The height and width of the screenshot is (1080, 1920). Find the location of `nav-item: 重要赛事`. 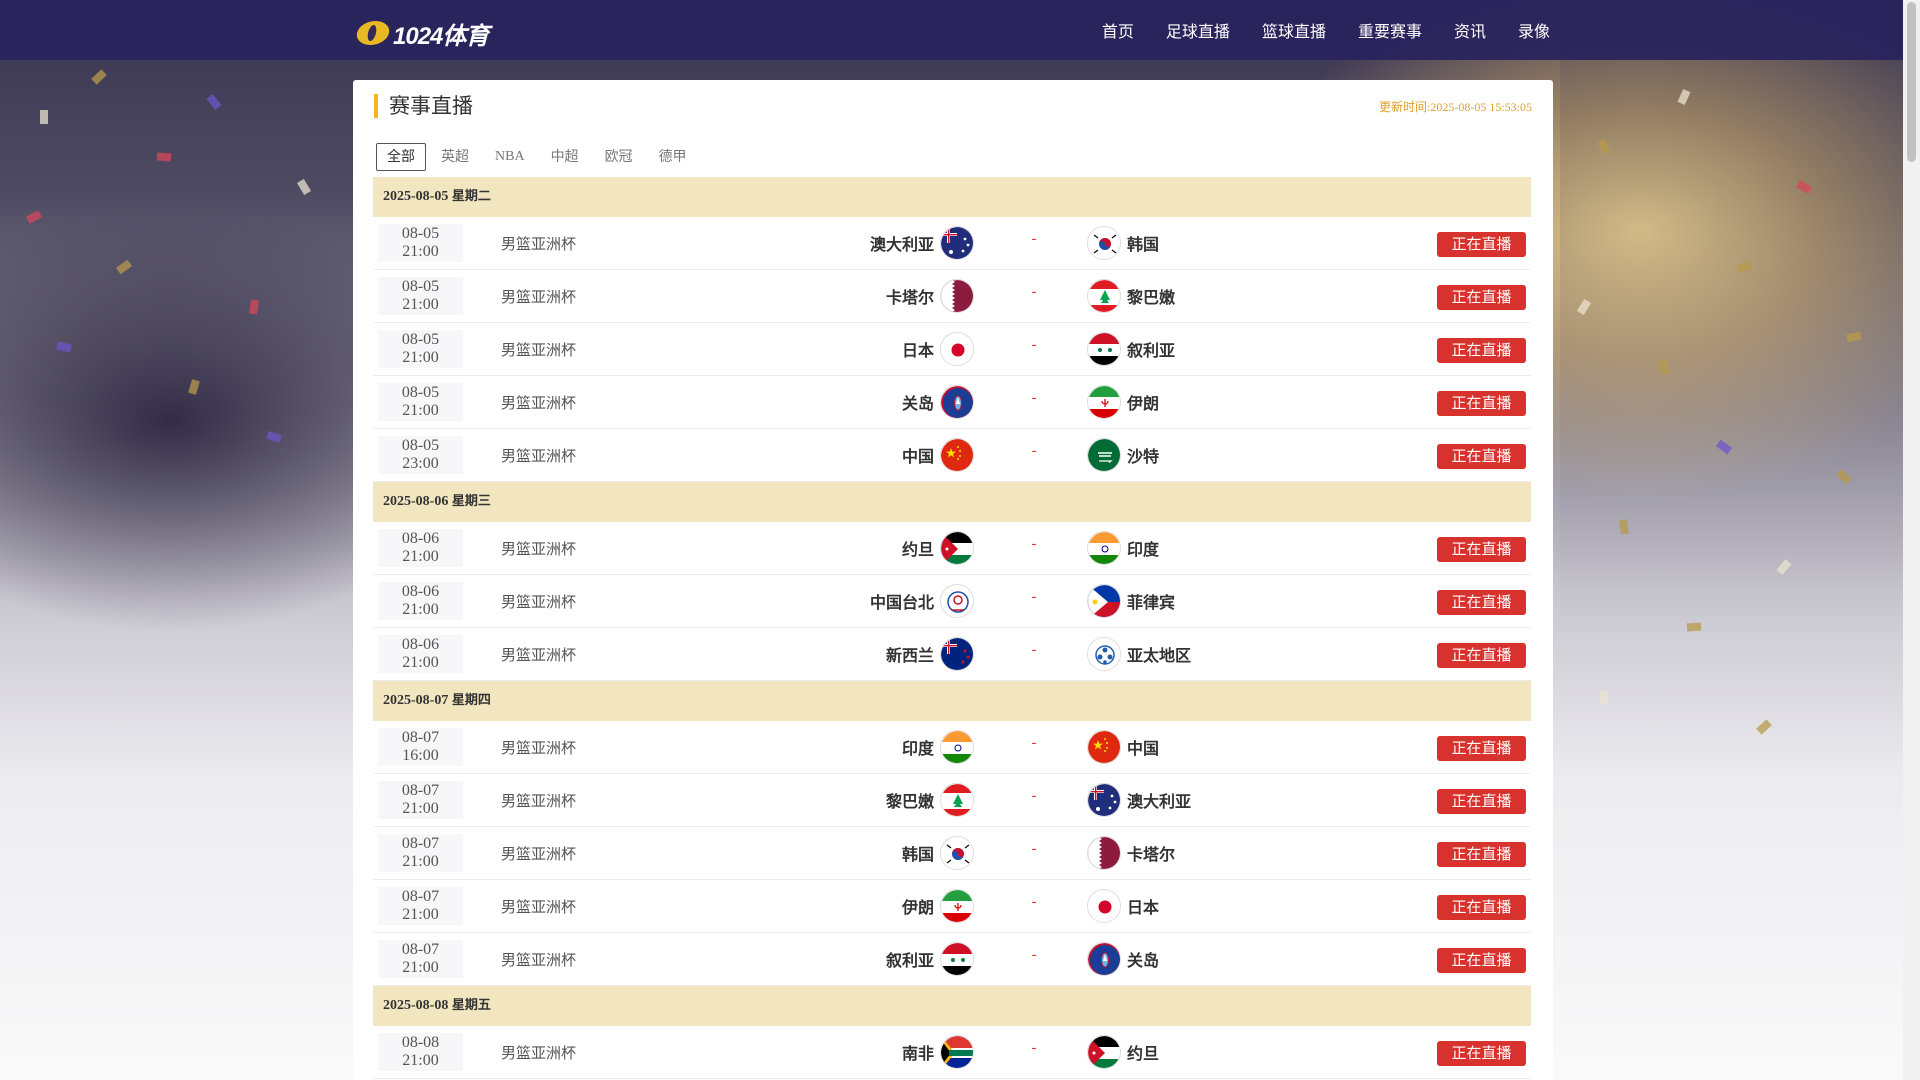

nav-item: 重要赛事 is located at coordinates (1390, 30).